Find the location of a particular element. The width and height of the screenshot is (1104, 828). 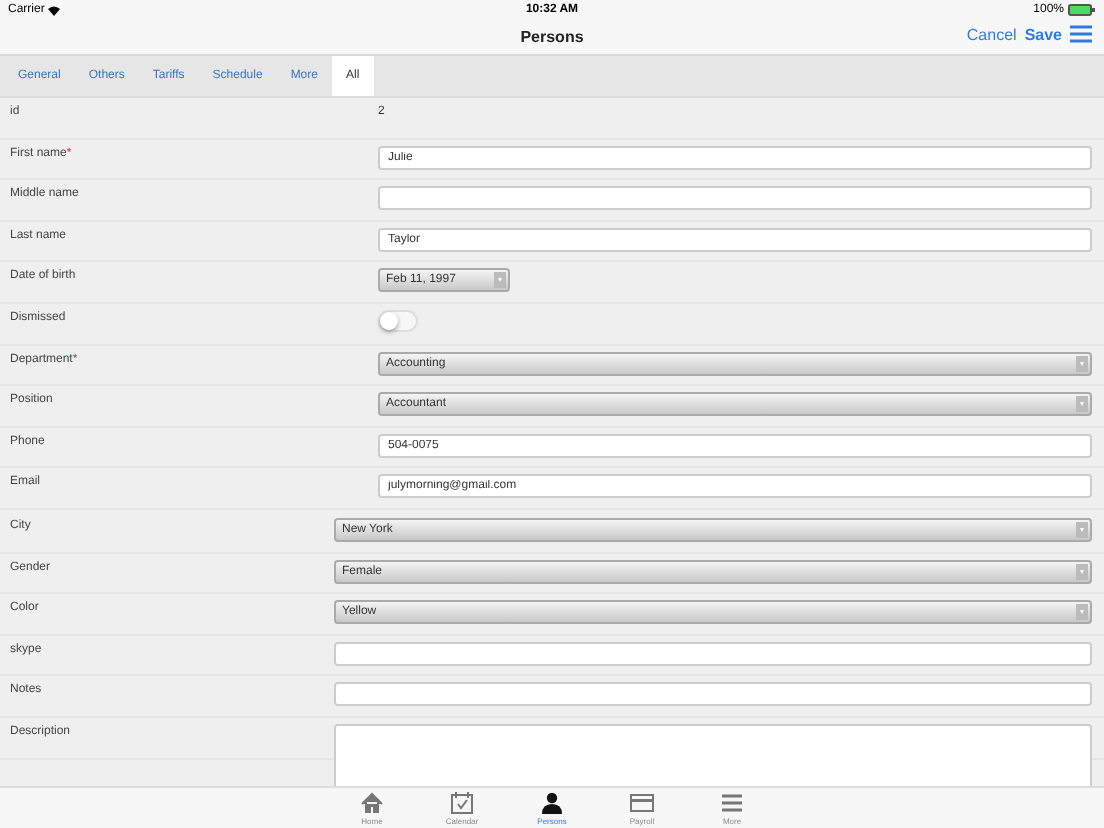

calendar-icon is located at coordinates (462, 802).